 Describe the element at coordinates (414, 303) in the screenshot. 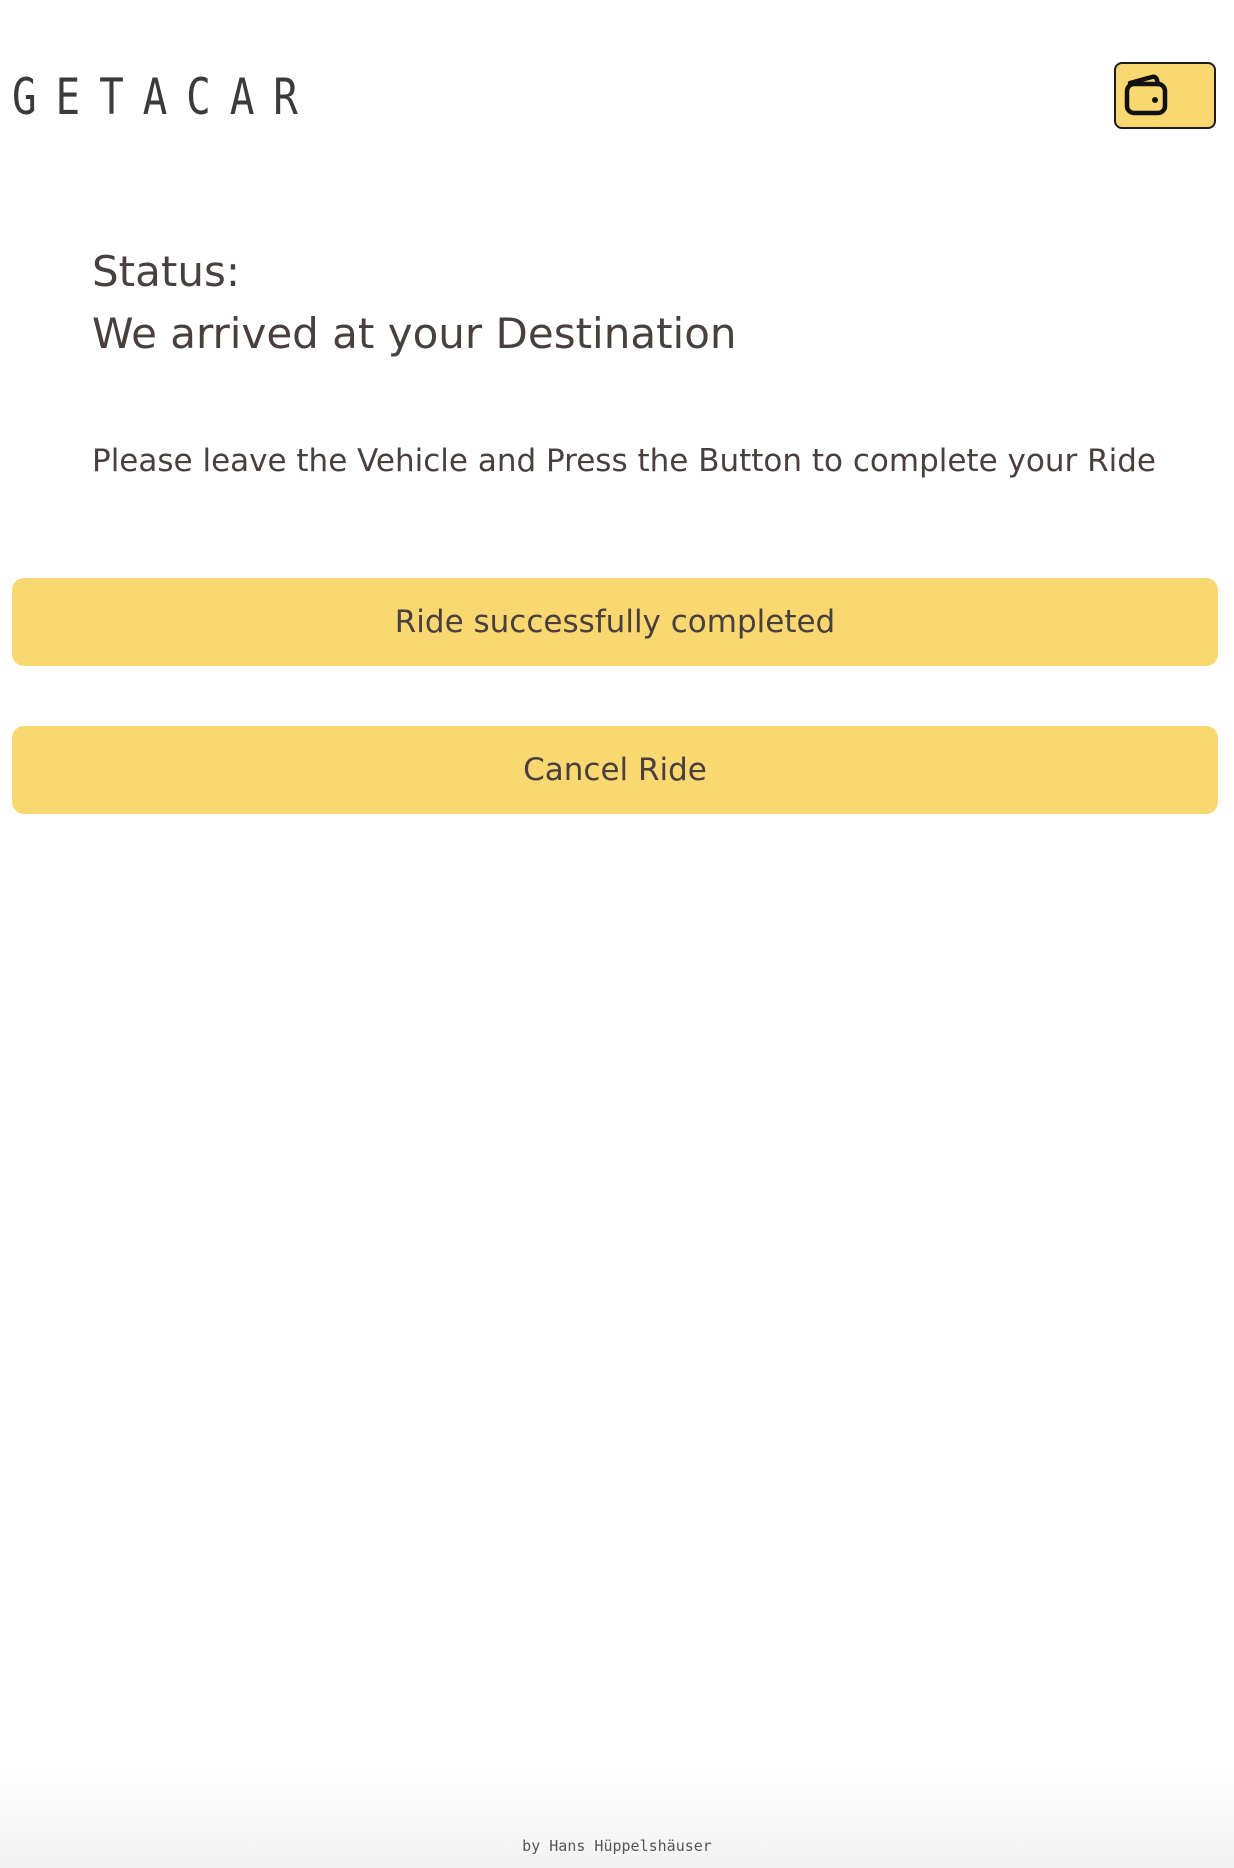

I see `status-section: Status: We arrived at your Destination` at that location.